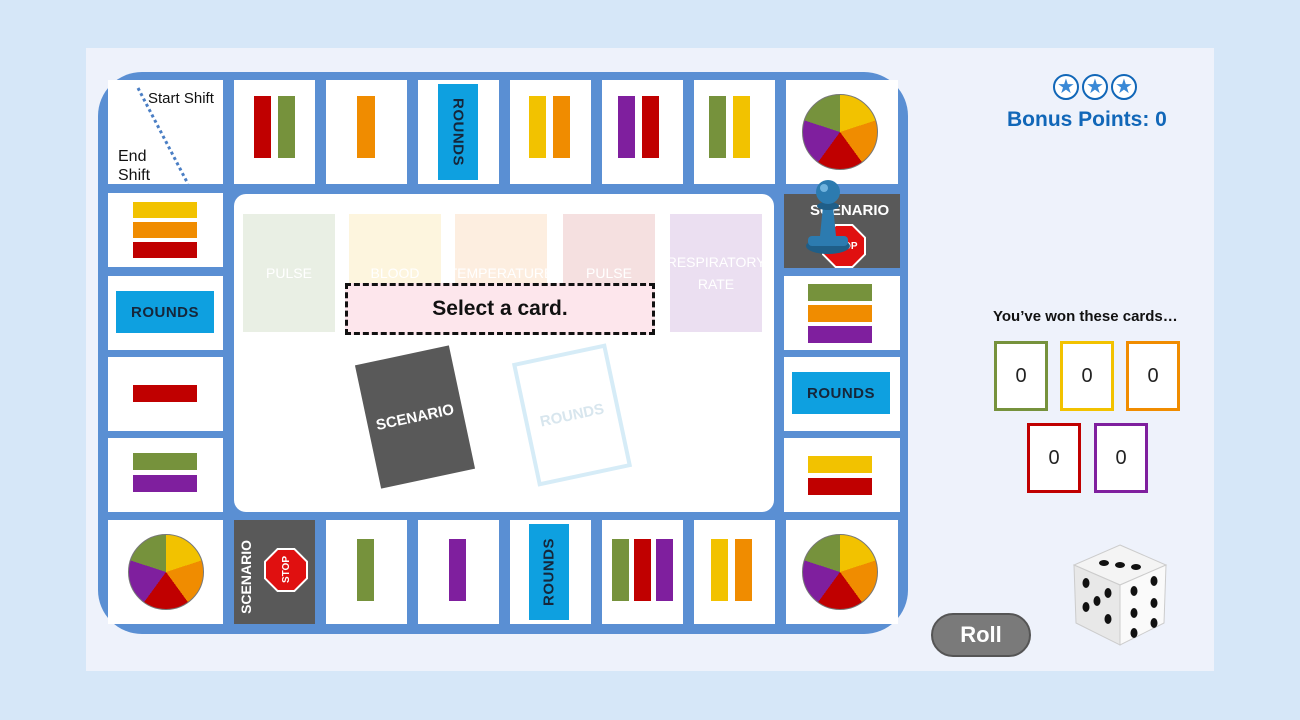 The width and height of the screenshot is (1300, 720). I want to click on won-card-green: 0, so click(1021, 376).